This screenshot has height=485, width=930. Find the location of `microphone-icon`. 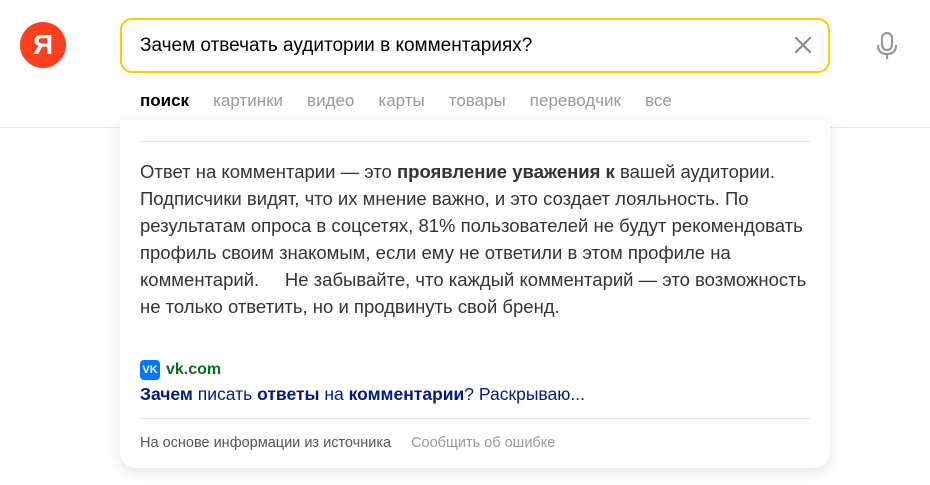

microphone-icon is located at coordinates (887, 46).